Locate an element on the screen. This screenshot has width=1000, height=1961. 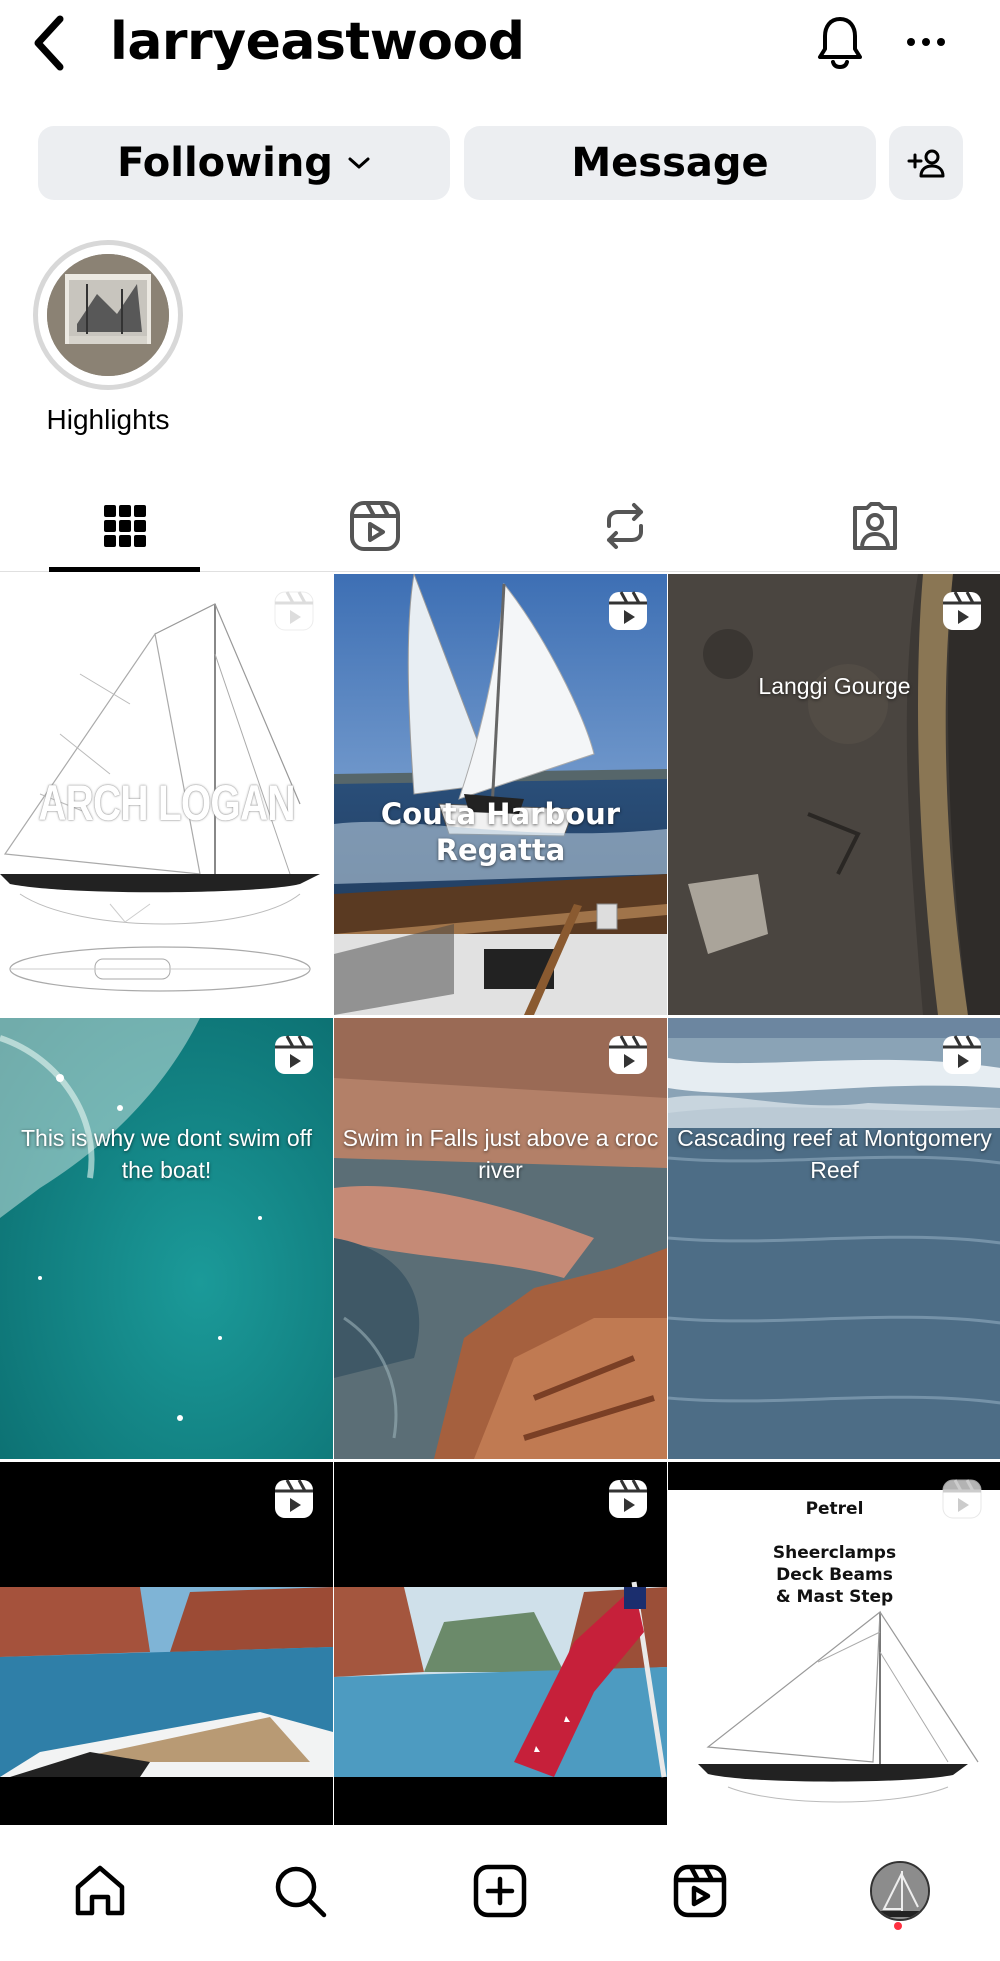
add-user-icon is located at coordinates (926, 163).